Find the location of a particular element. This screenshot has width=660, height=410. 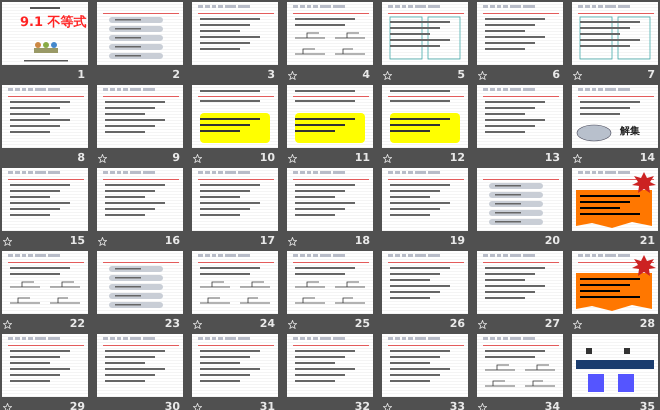

slide-number: 35 is located at coordinates (647, 404).